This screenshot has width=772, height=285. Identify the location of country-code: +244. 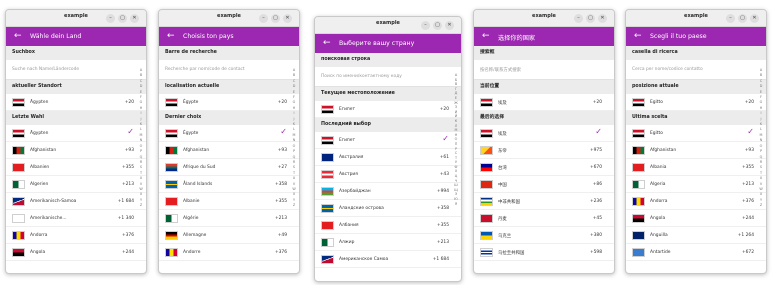
(747, 218).